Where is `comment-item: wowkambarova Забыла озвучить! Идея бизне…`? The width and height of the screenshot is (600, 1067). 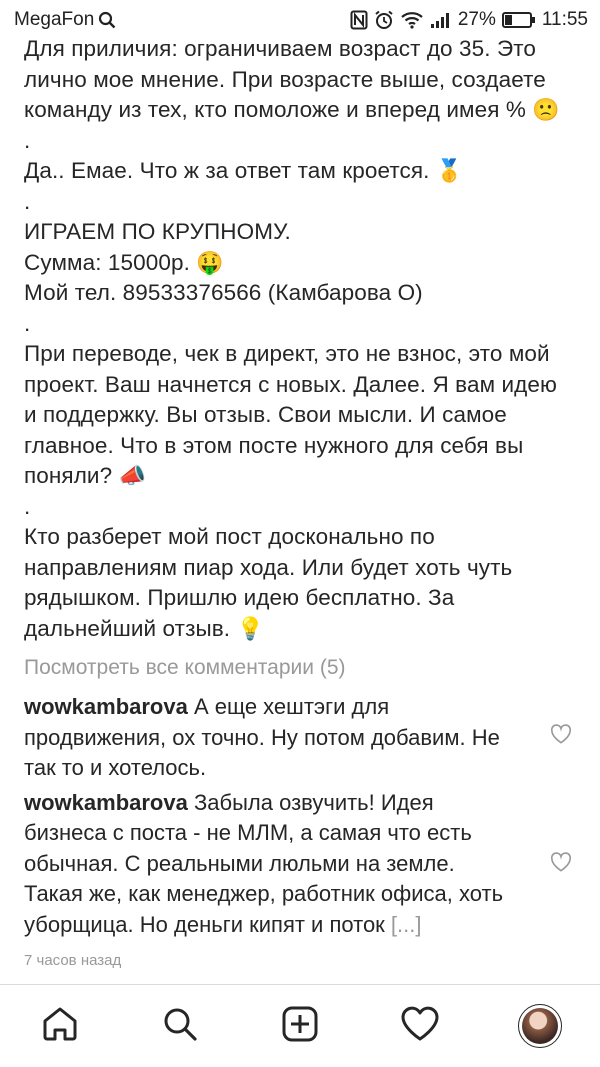
comment-item: wowkambarova Забыла озвучить! Идея бизне… is located at coordinates (300, 864).